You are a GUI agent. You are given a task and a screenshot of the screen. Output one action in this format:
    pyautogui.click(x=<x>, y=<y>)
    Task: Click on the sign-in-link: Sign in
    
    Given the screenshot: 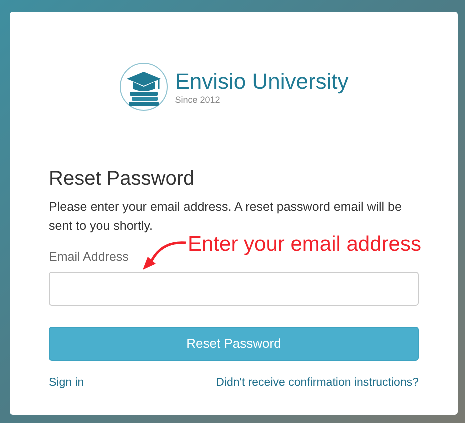 What is the action you would take?
    pyautogui.click(x=66, y=383)
    